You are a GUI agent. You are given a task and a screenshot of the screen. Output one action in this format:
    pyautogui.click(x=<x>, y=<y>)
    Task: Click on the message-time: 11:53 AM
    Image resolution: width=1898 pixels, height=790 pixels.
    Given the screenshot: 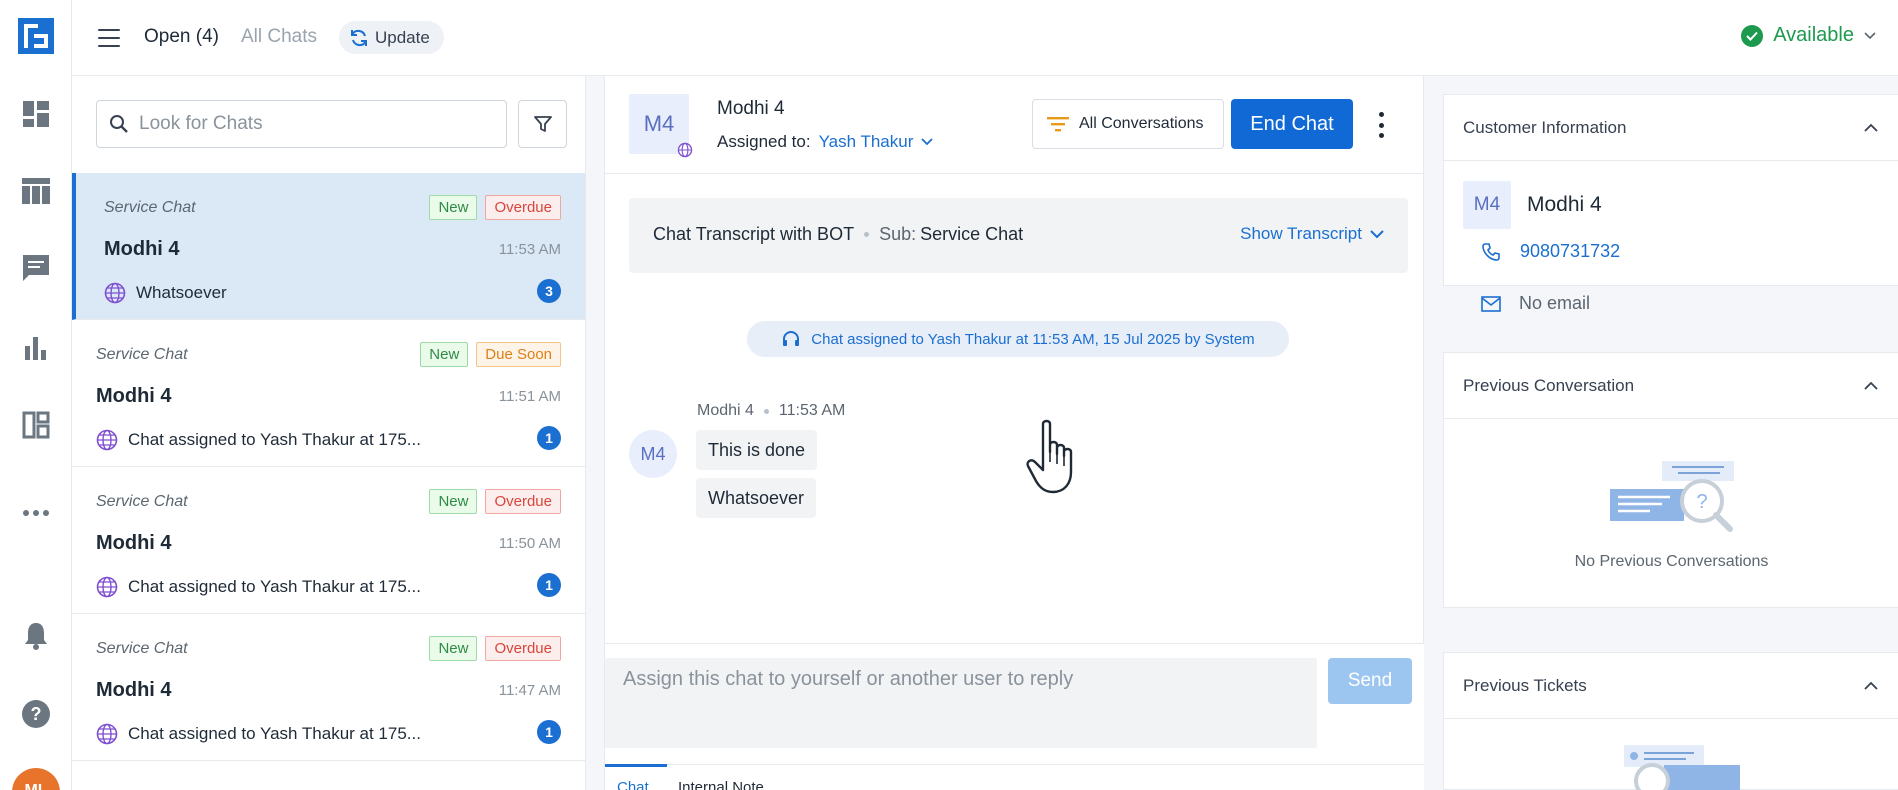 What is the action you would take?
    pyautogui.click(x=812, y=410)
    